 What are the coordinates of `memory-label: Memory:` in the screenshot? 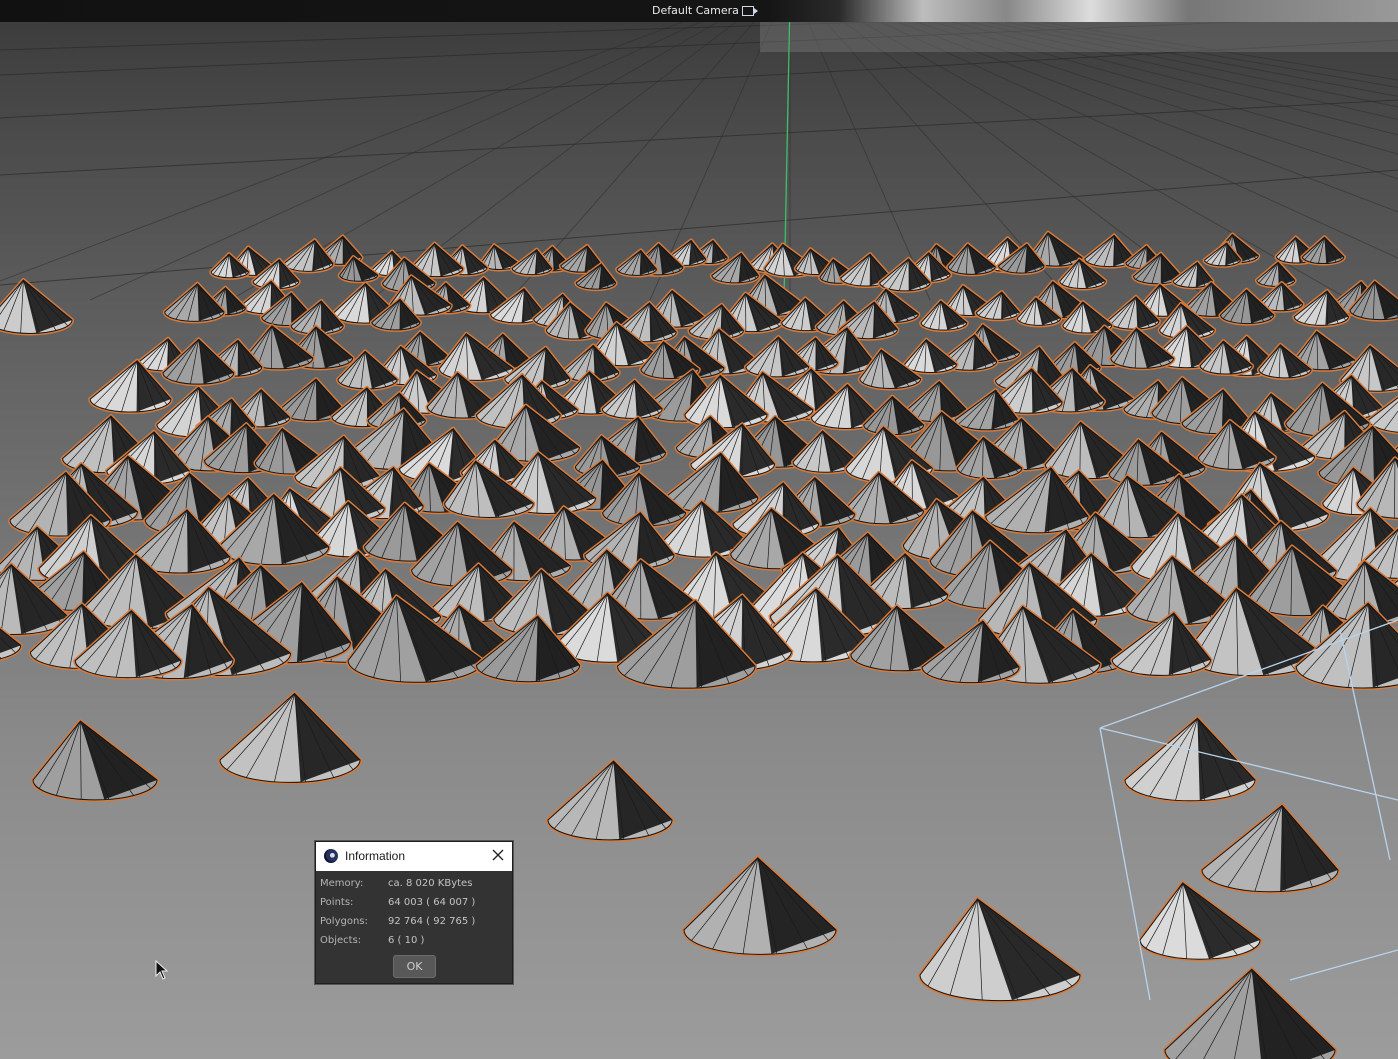 It's located at (342, 883).